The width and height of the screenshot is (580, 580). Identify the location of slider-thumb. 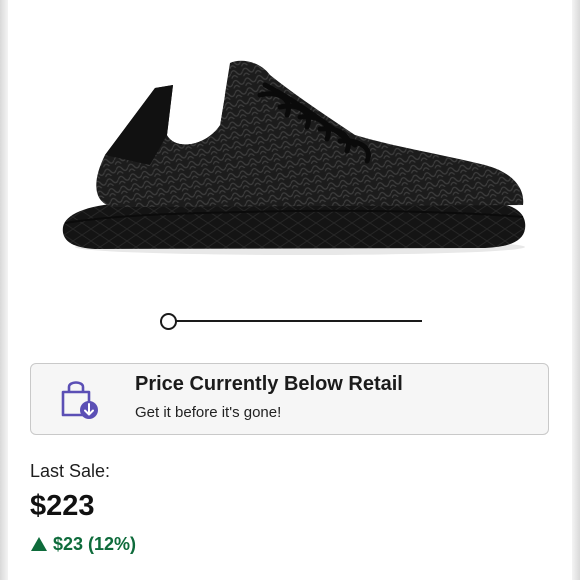
(168, 321).